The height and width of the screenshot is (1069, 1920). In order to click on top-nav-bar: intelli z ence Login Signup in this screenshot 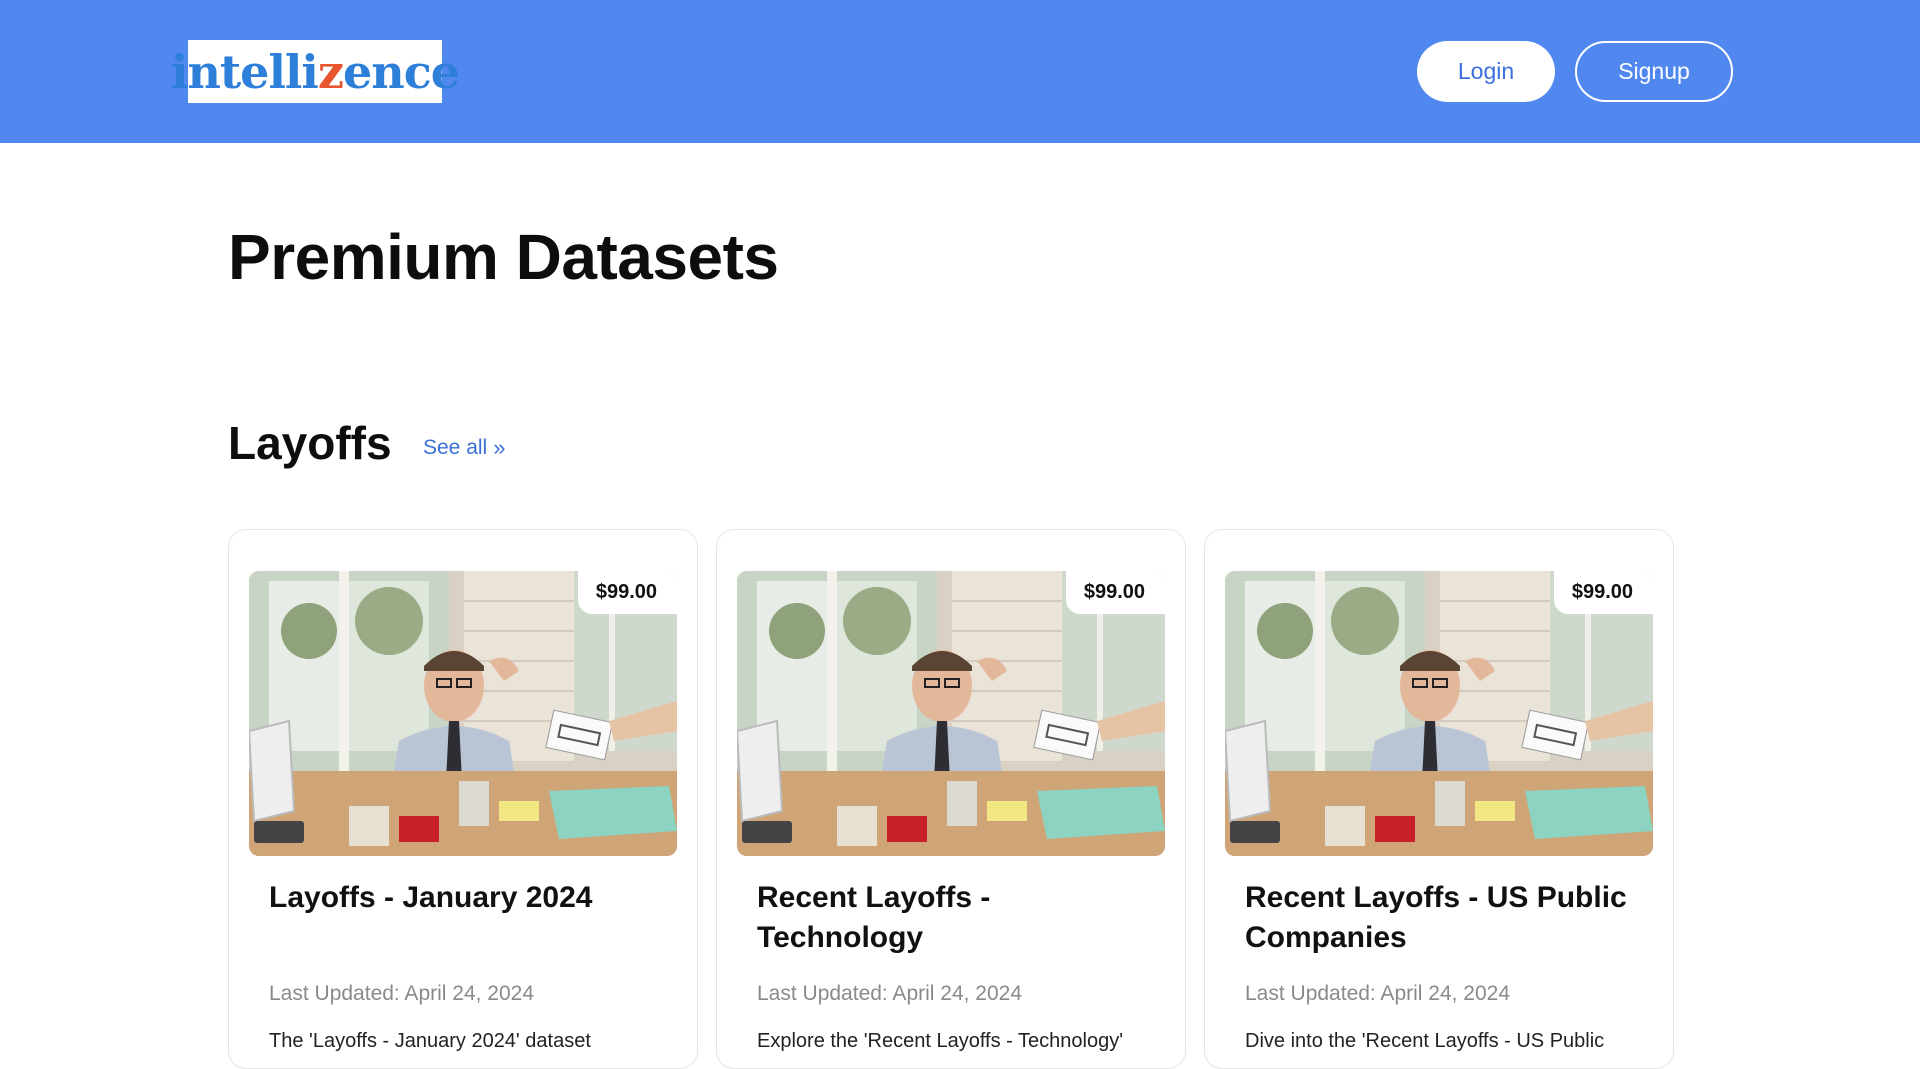, I will do `click(960, 71)`.